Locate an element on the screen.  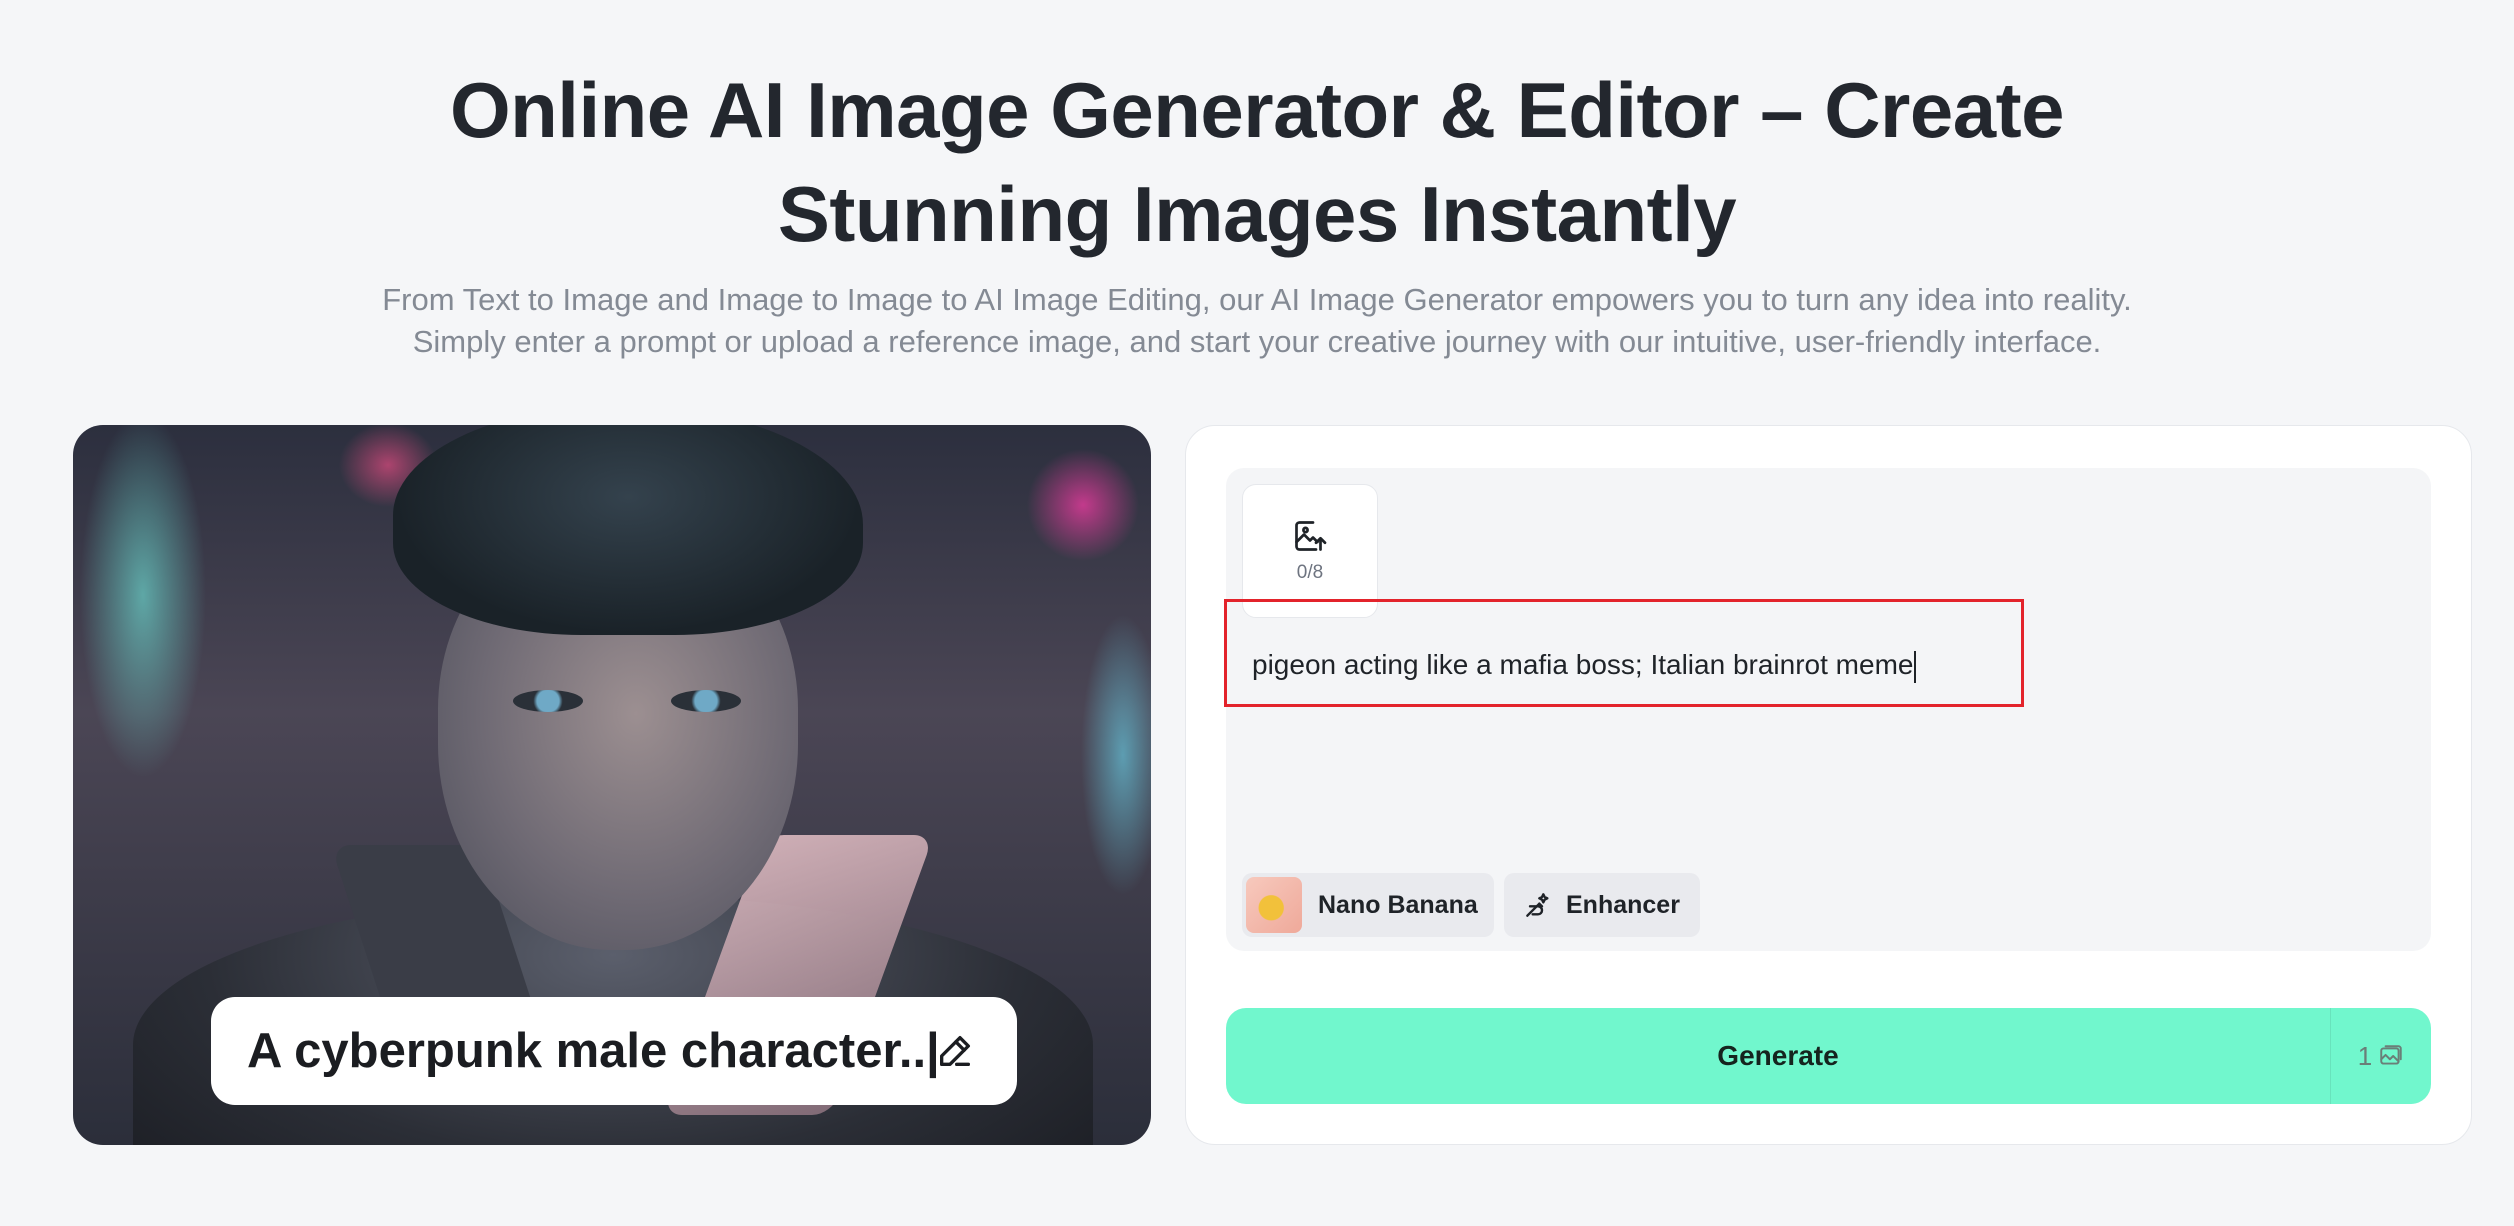
generate-cost-value: 1 is located at coordinates (2365, 1055).